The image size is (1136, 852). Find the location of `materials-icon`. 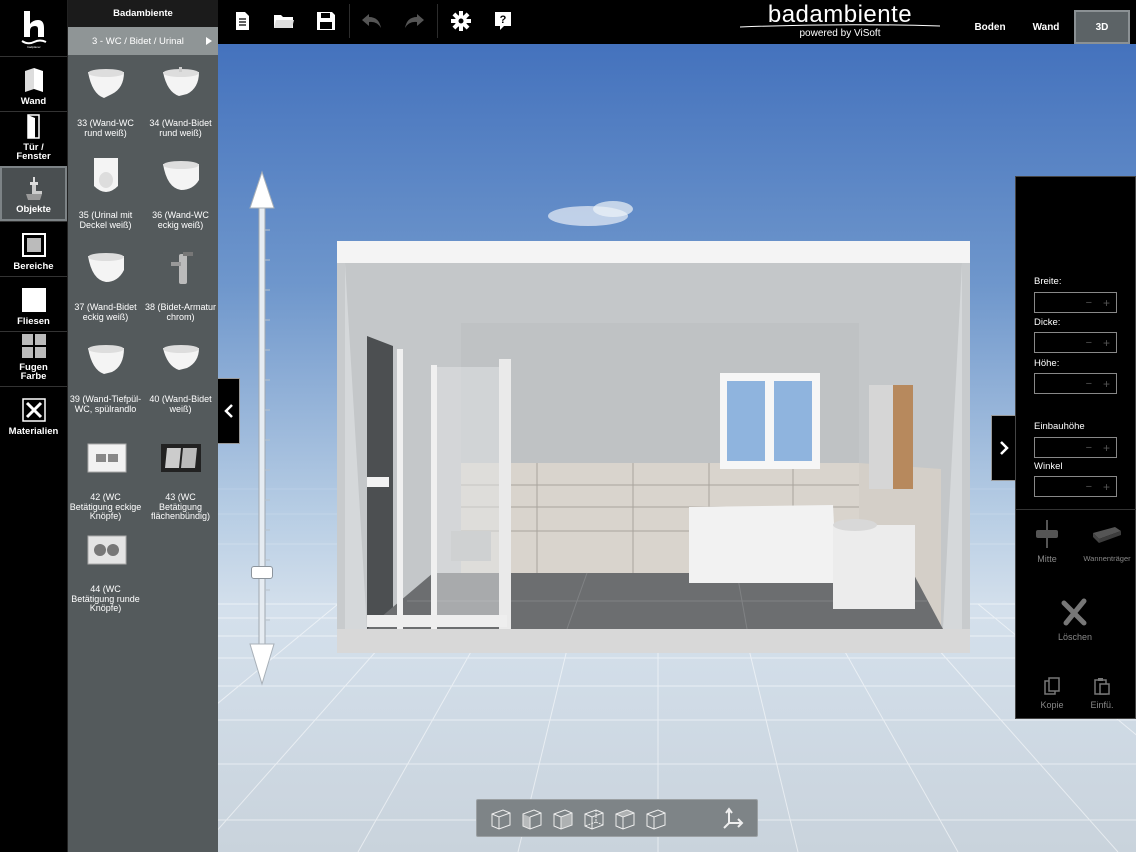

materials-icon is located at coordinates (34, 410).